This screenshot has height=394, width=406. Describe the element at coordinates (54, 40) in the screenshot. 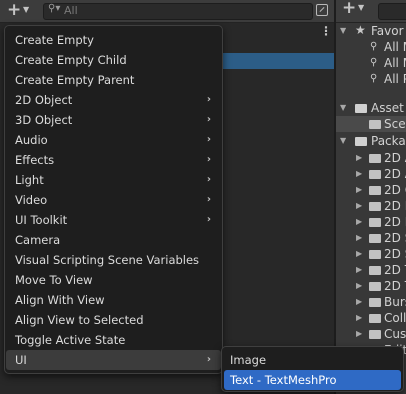

I see `menu-item-label: Create Empty` at that location.